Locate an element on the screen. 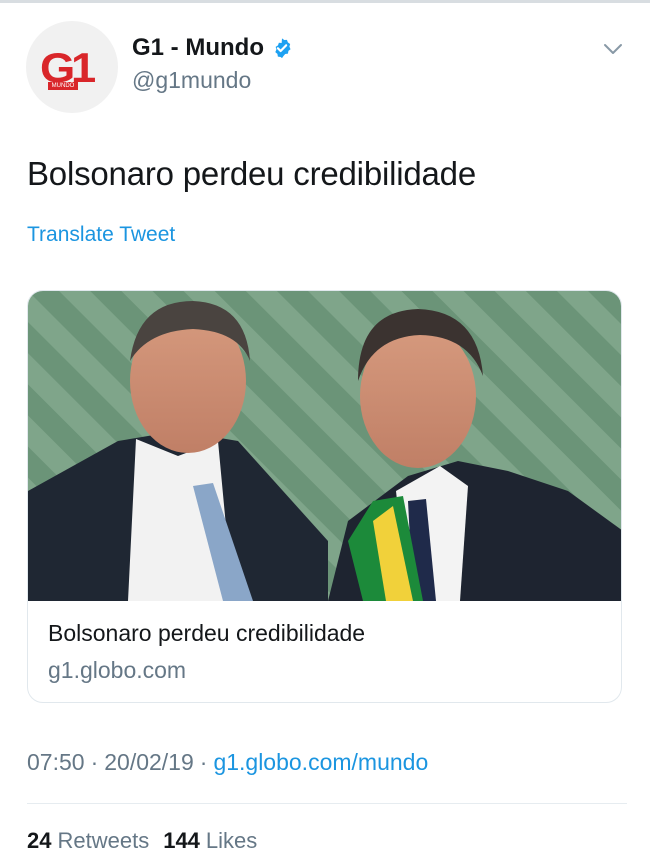  tweet-text: Bolsonaro perdeu credibilidade is located at coordinates (251, 173).